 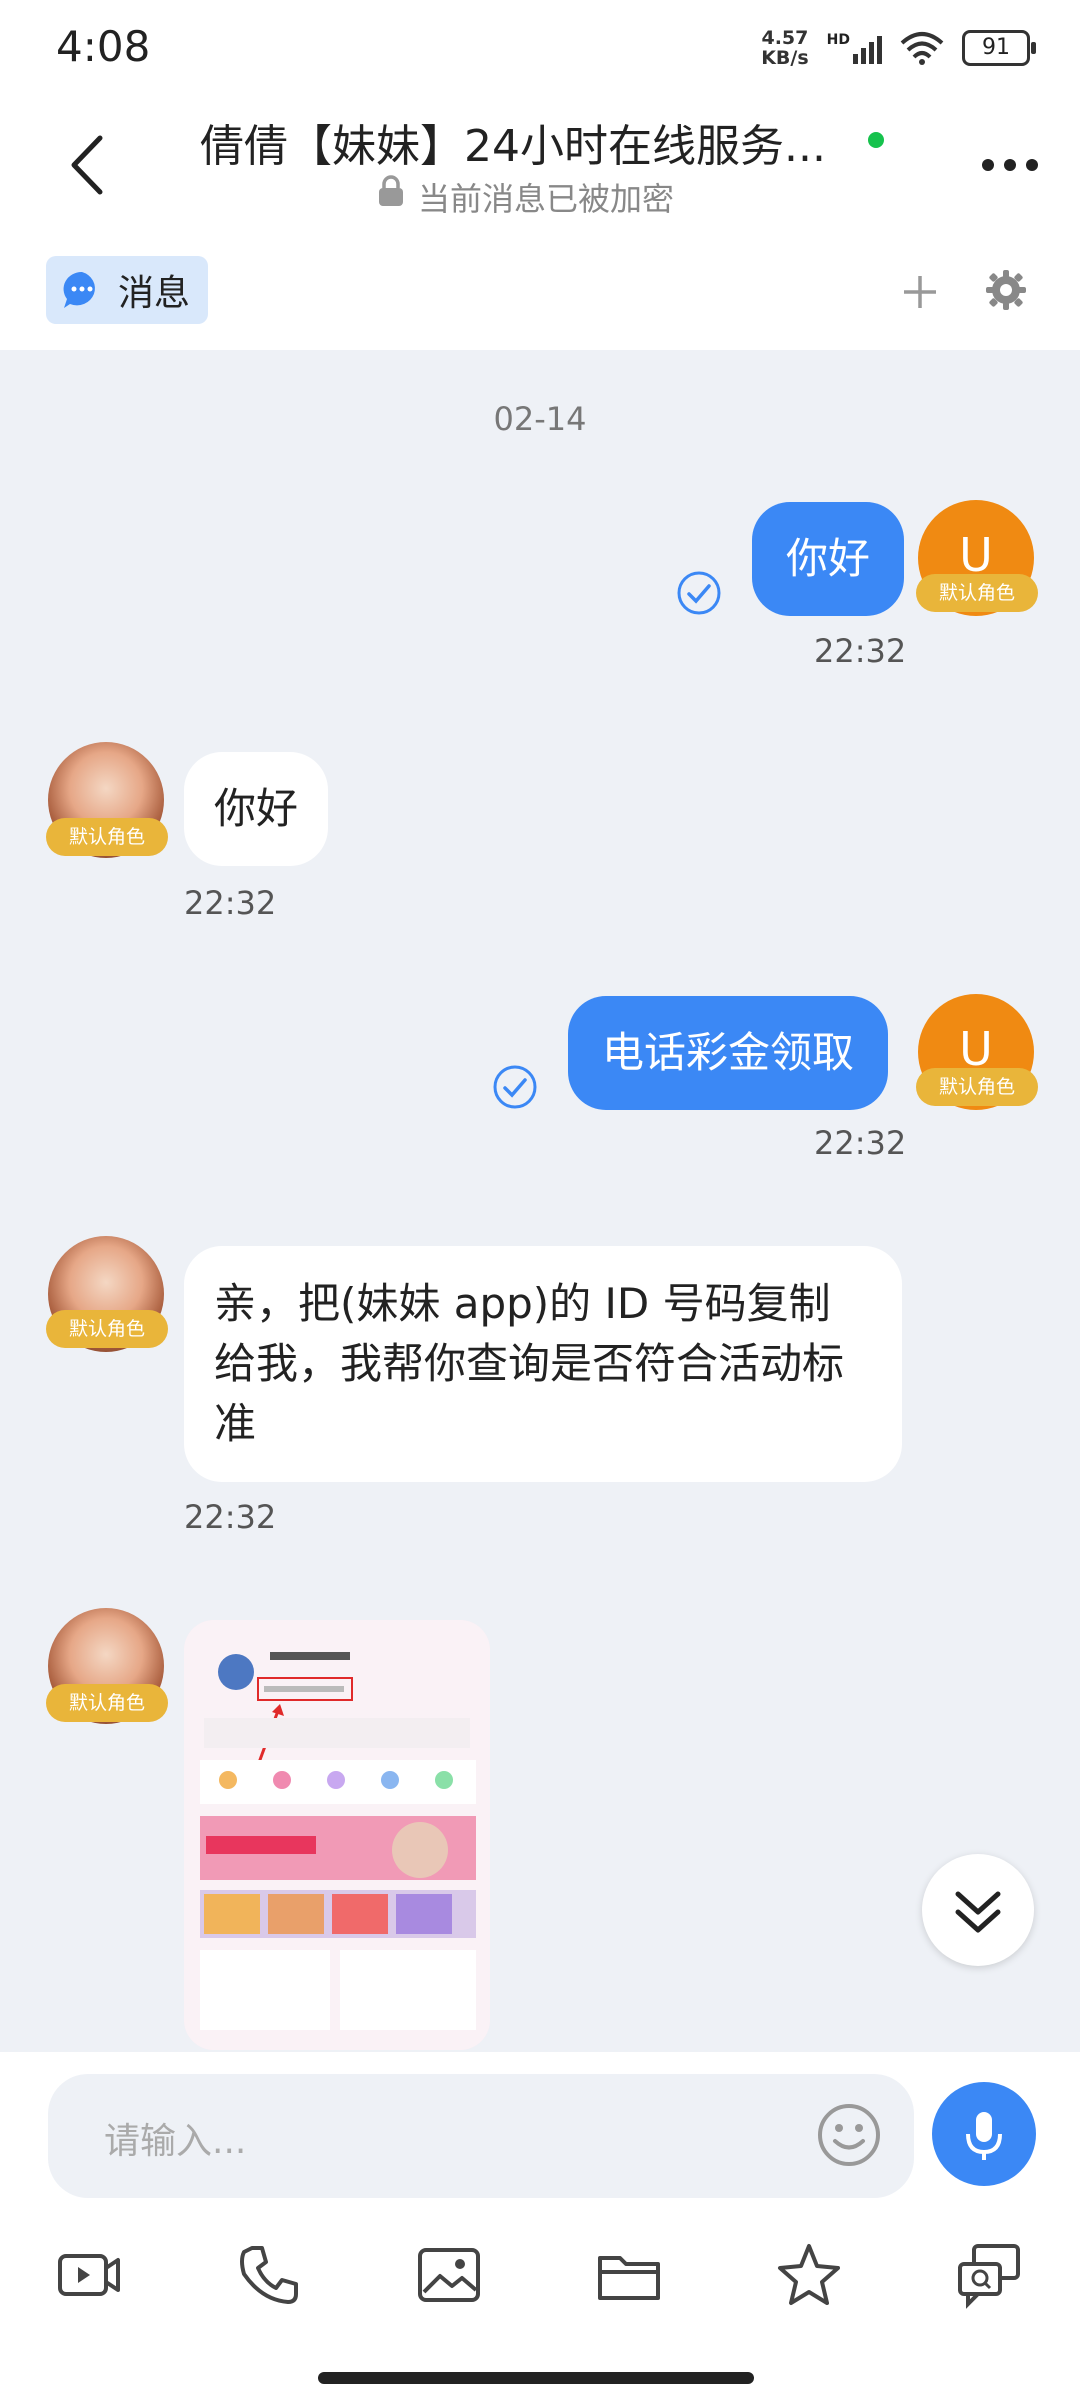 I want to click on tab-messages: 消息, so click(x=127, y=290).